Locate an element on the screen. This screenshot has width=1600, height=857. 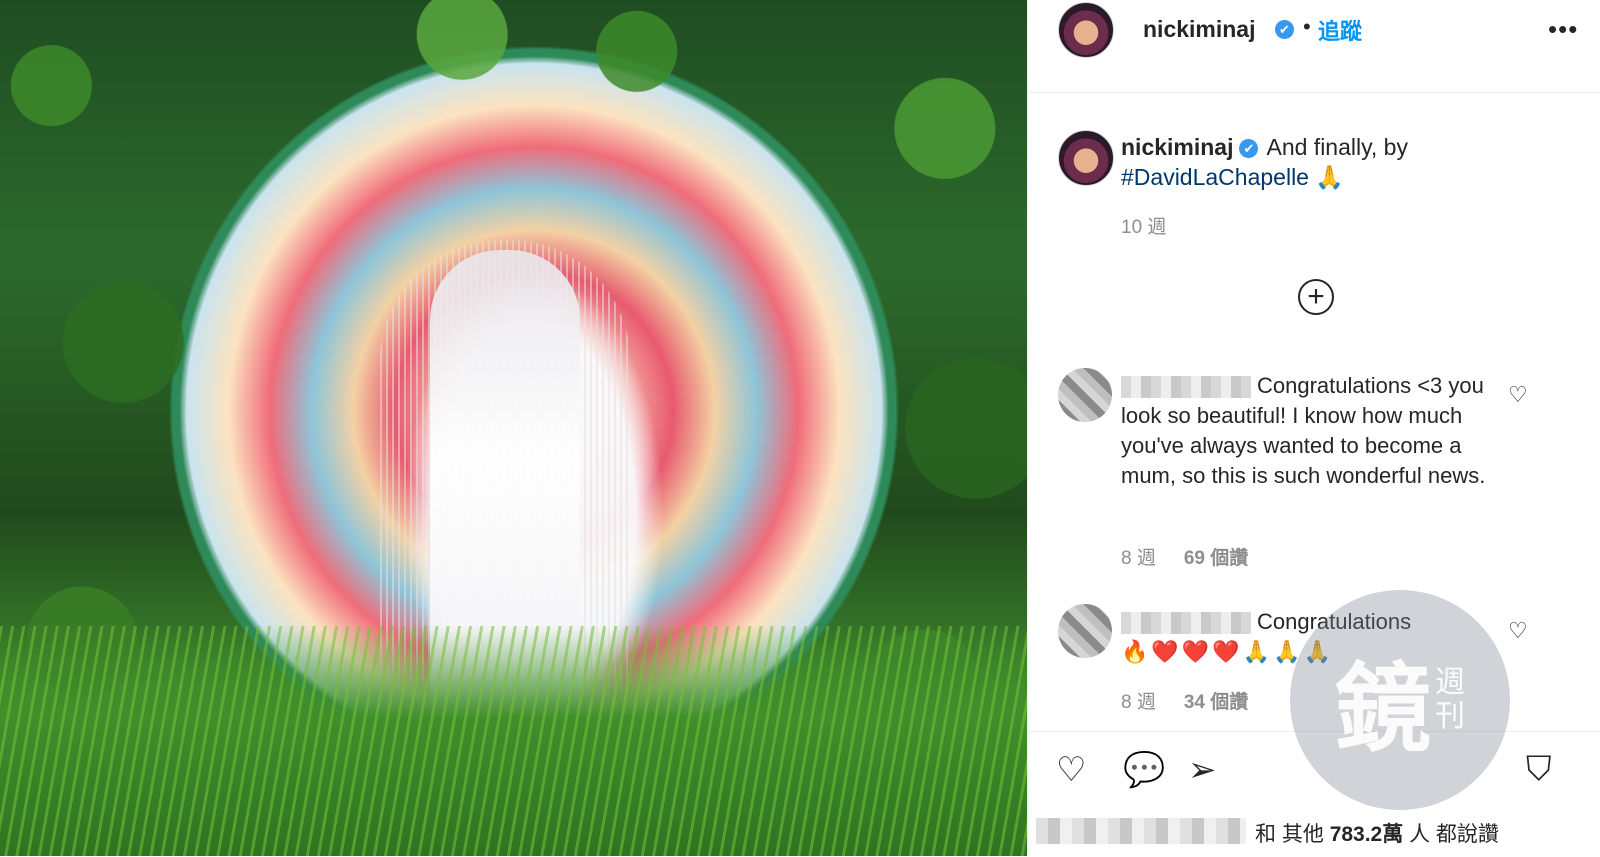
comment-bubble-icon: 💬 is located at coordinates (1144, 770).